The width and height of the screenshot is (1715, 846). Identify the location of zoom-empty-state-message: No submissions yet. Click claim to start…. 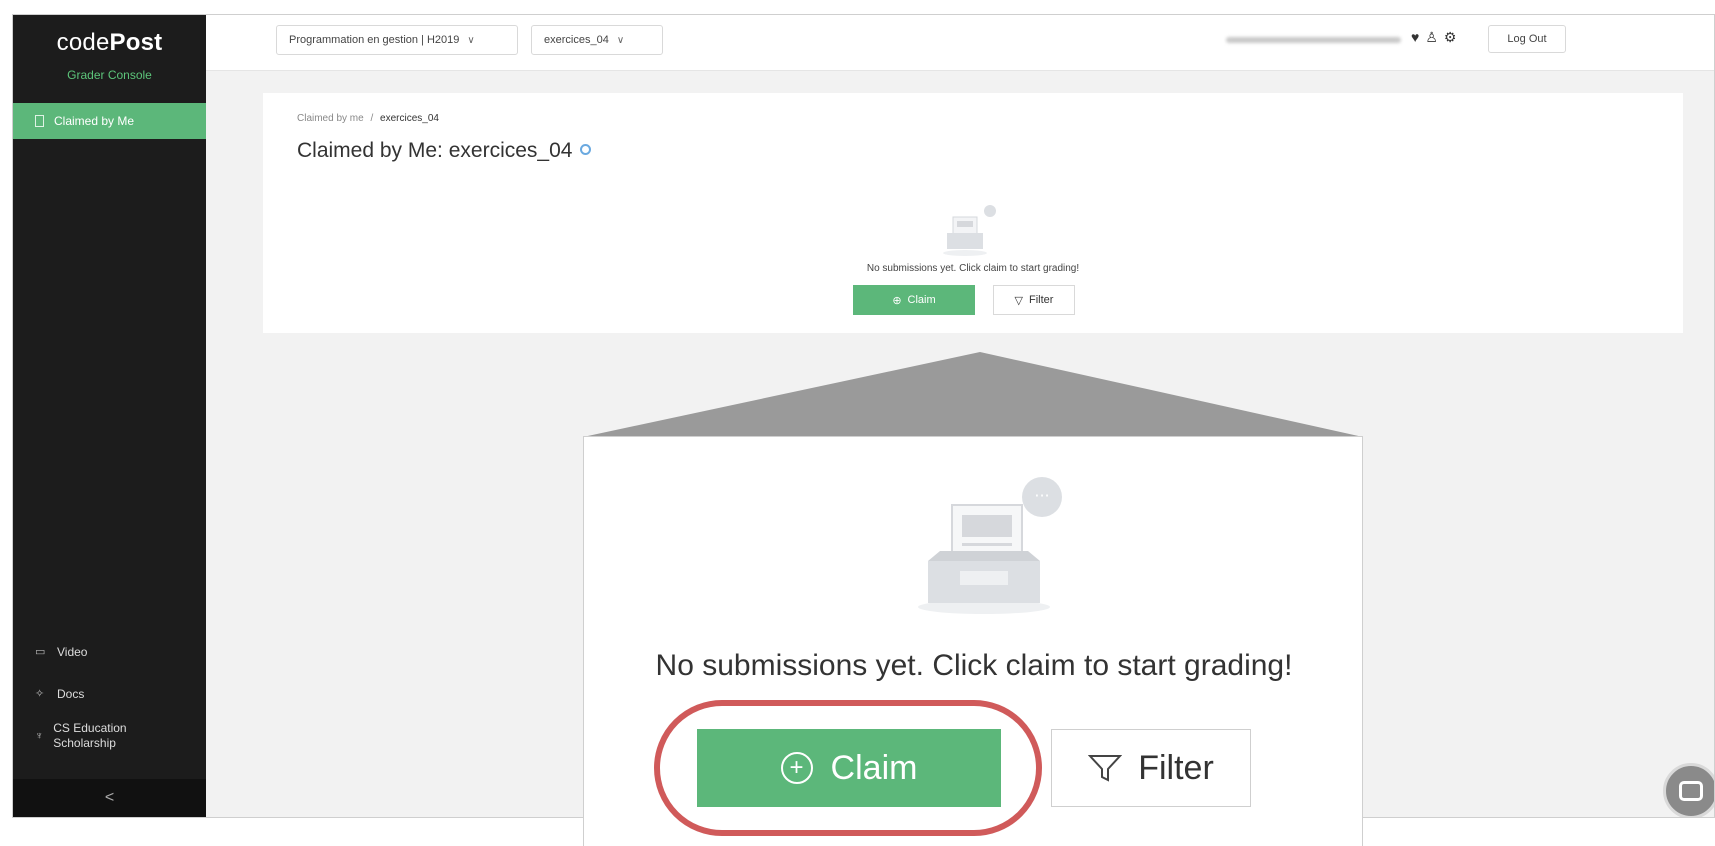
(974, 665).